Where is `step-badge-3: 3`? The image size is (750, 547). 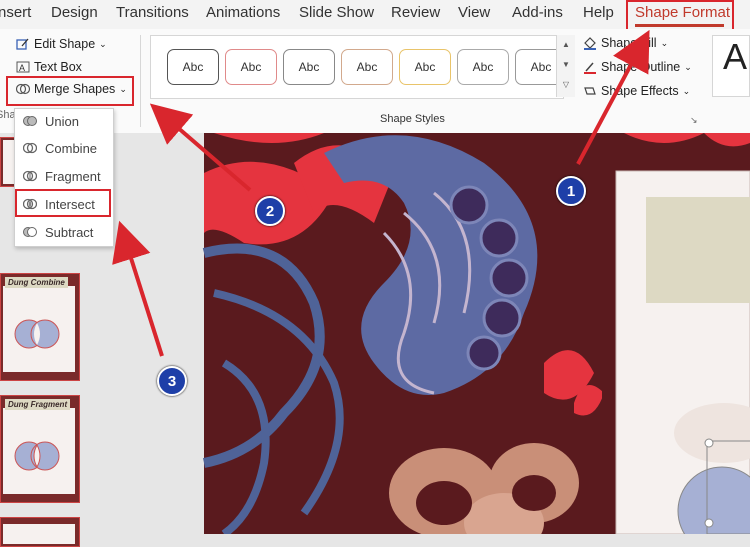
step-badge-3: 3 is located at coordinates (172, 381).